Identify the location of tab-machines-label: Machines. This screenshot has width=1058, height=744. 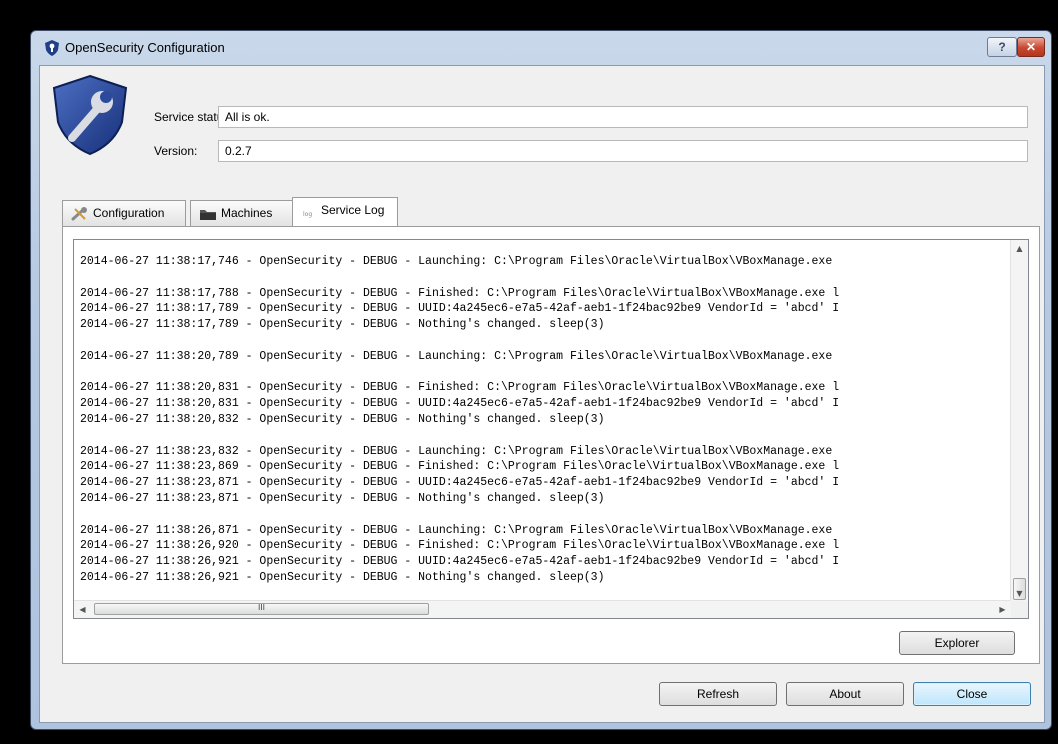
(247, 213).